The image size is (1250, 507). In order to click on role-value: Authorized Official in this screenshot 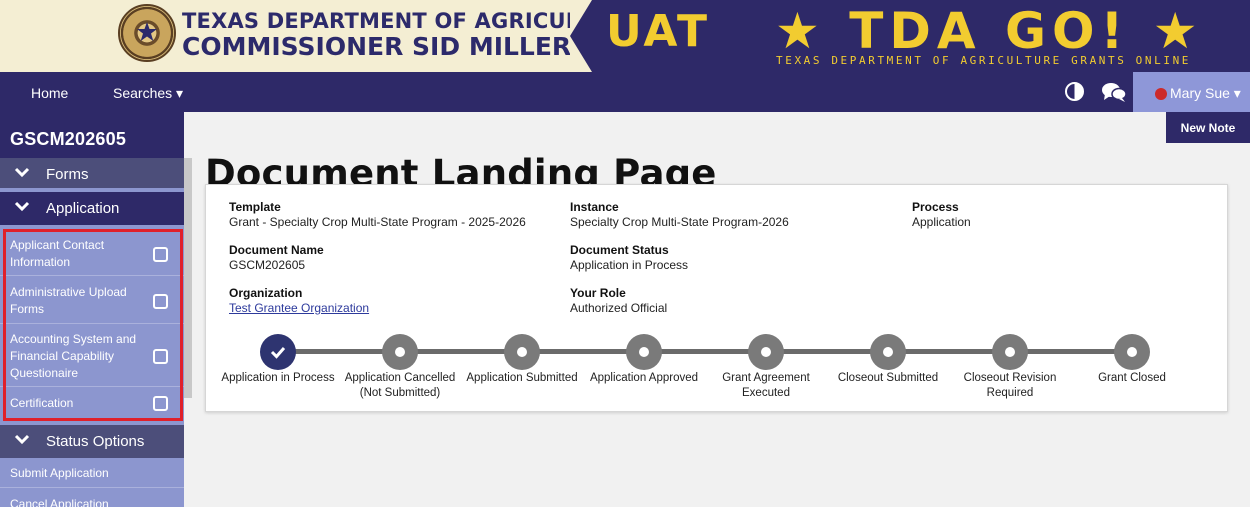, I will do `click(619, 308)`.